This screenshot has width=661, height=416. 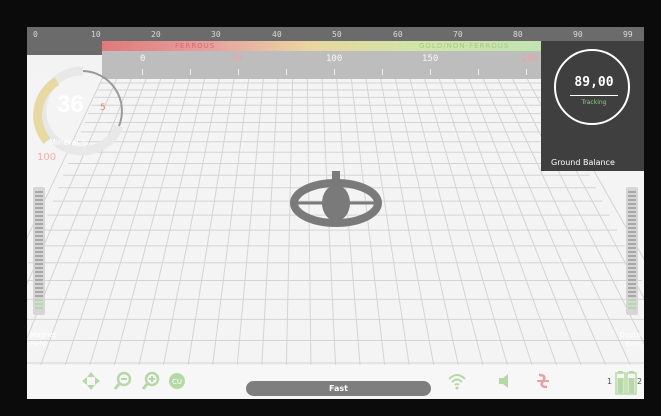 What do you see at coordinates (143, 59) in the screenshot?
I see `sub-scale-tick: 0` at bounding box center [143, 59].